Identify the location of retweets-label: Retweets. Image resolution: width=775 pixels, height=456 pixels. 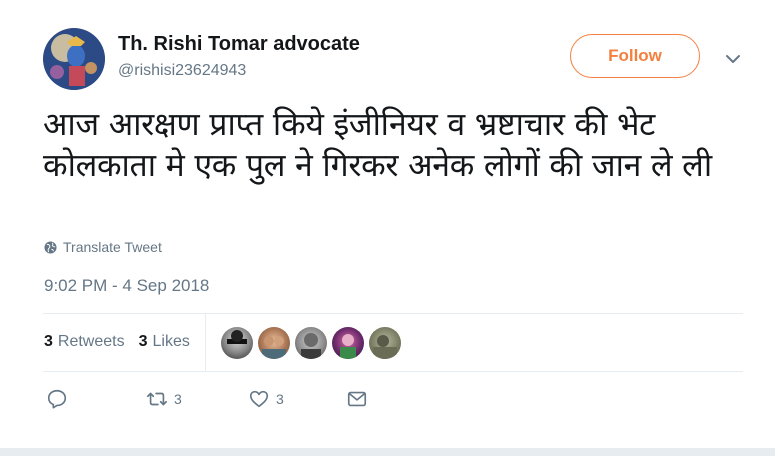
(91, 341).